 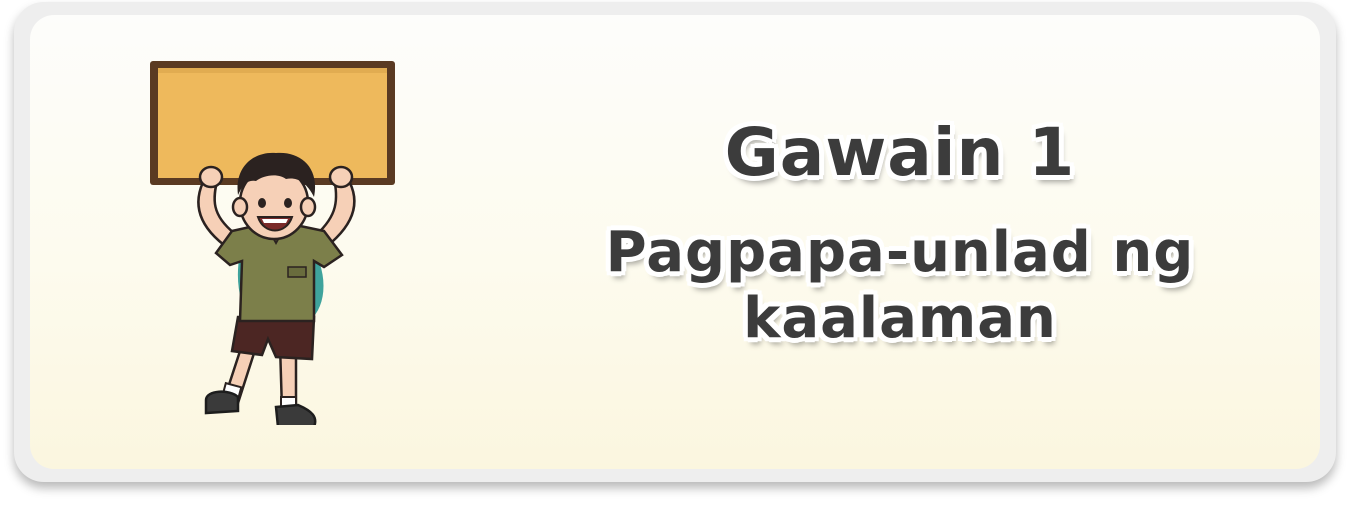 I want to click on activity-subtitle-line-1: Pagpapa-unlad ng, so click(x=900, y=252).